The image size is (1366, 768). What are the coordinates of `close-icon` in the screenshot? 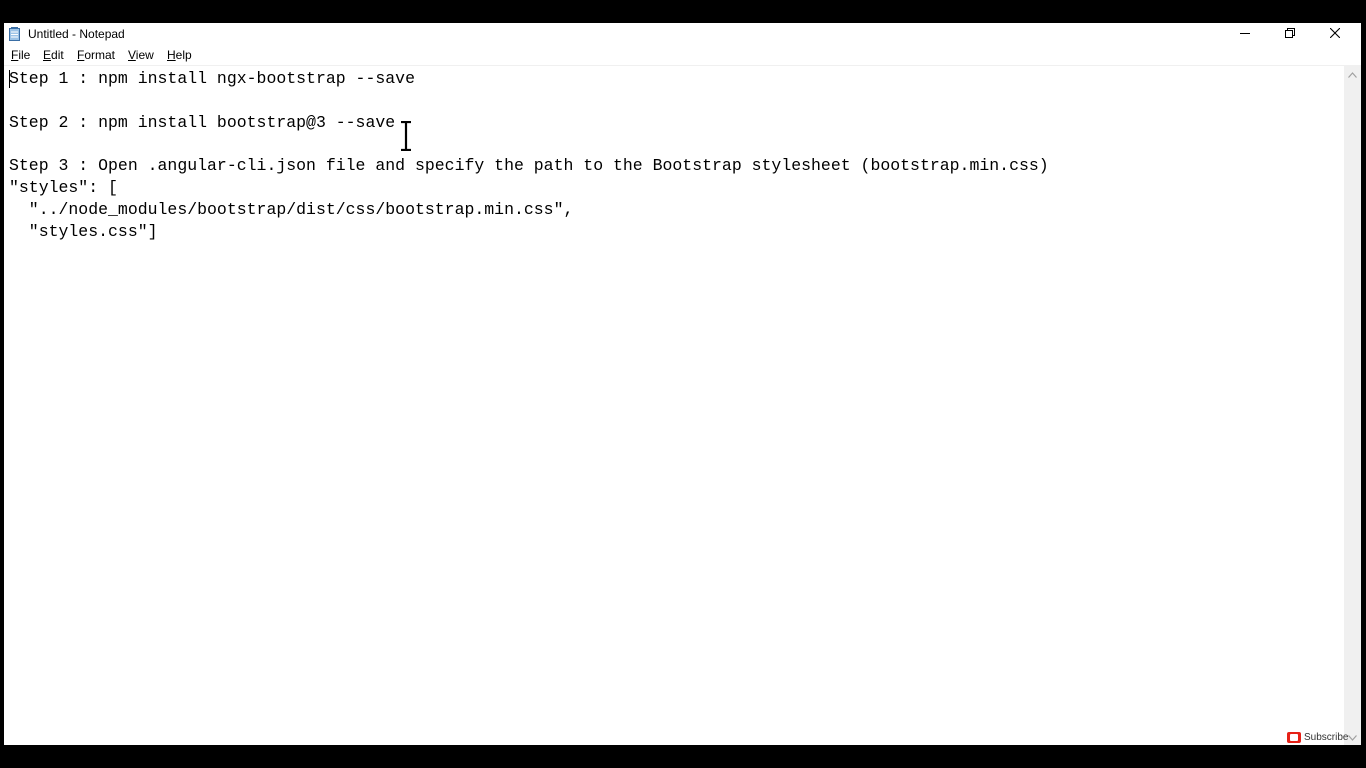 It's located at (1334, 34).